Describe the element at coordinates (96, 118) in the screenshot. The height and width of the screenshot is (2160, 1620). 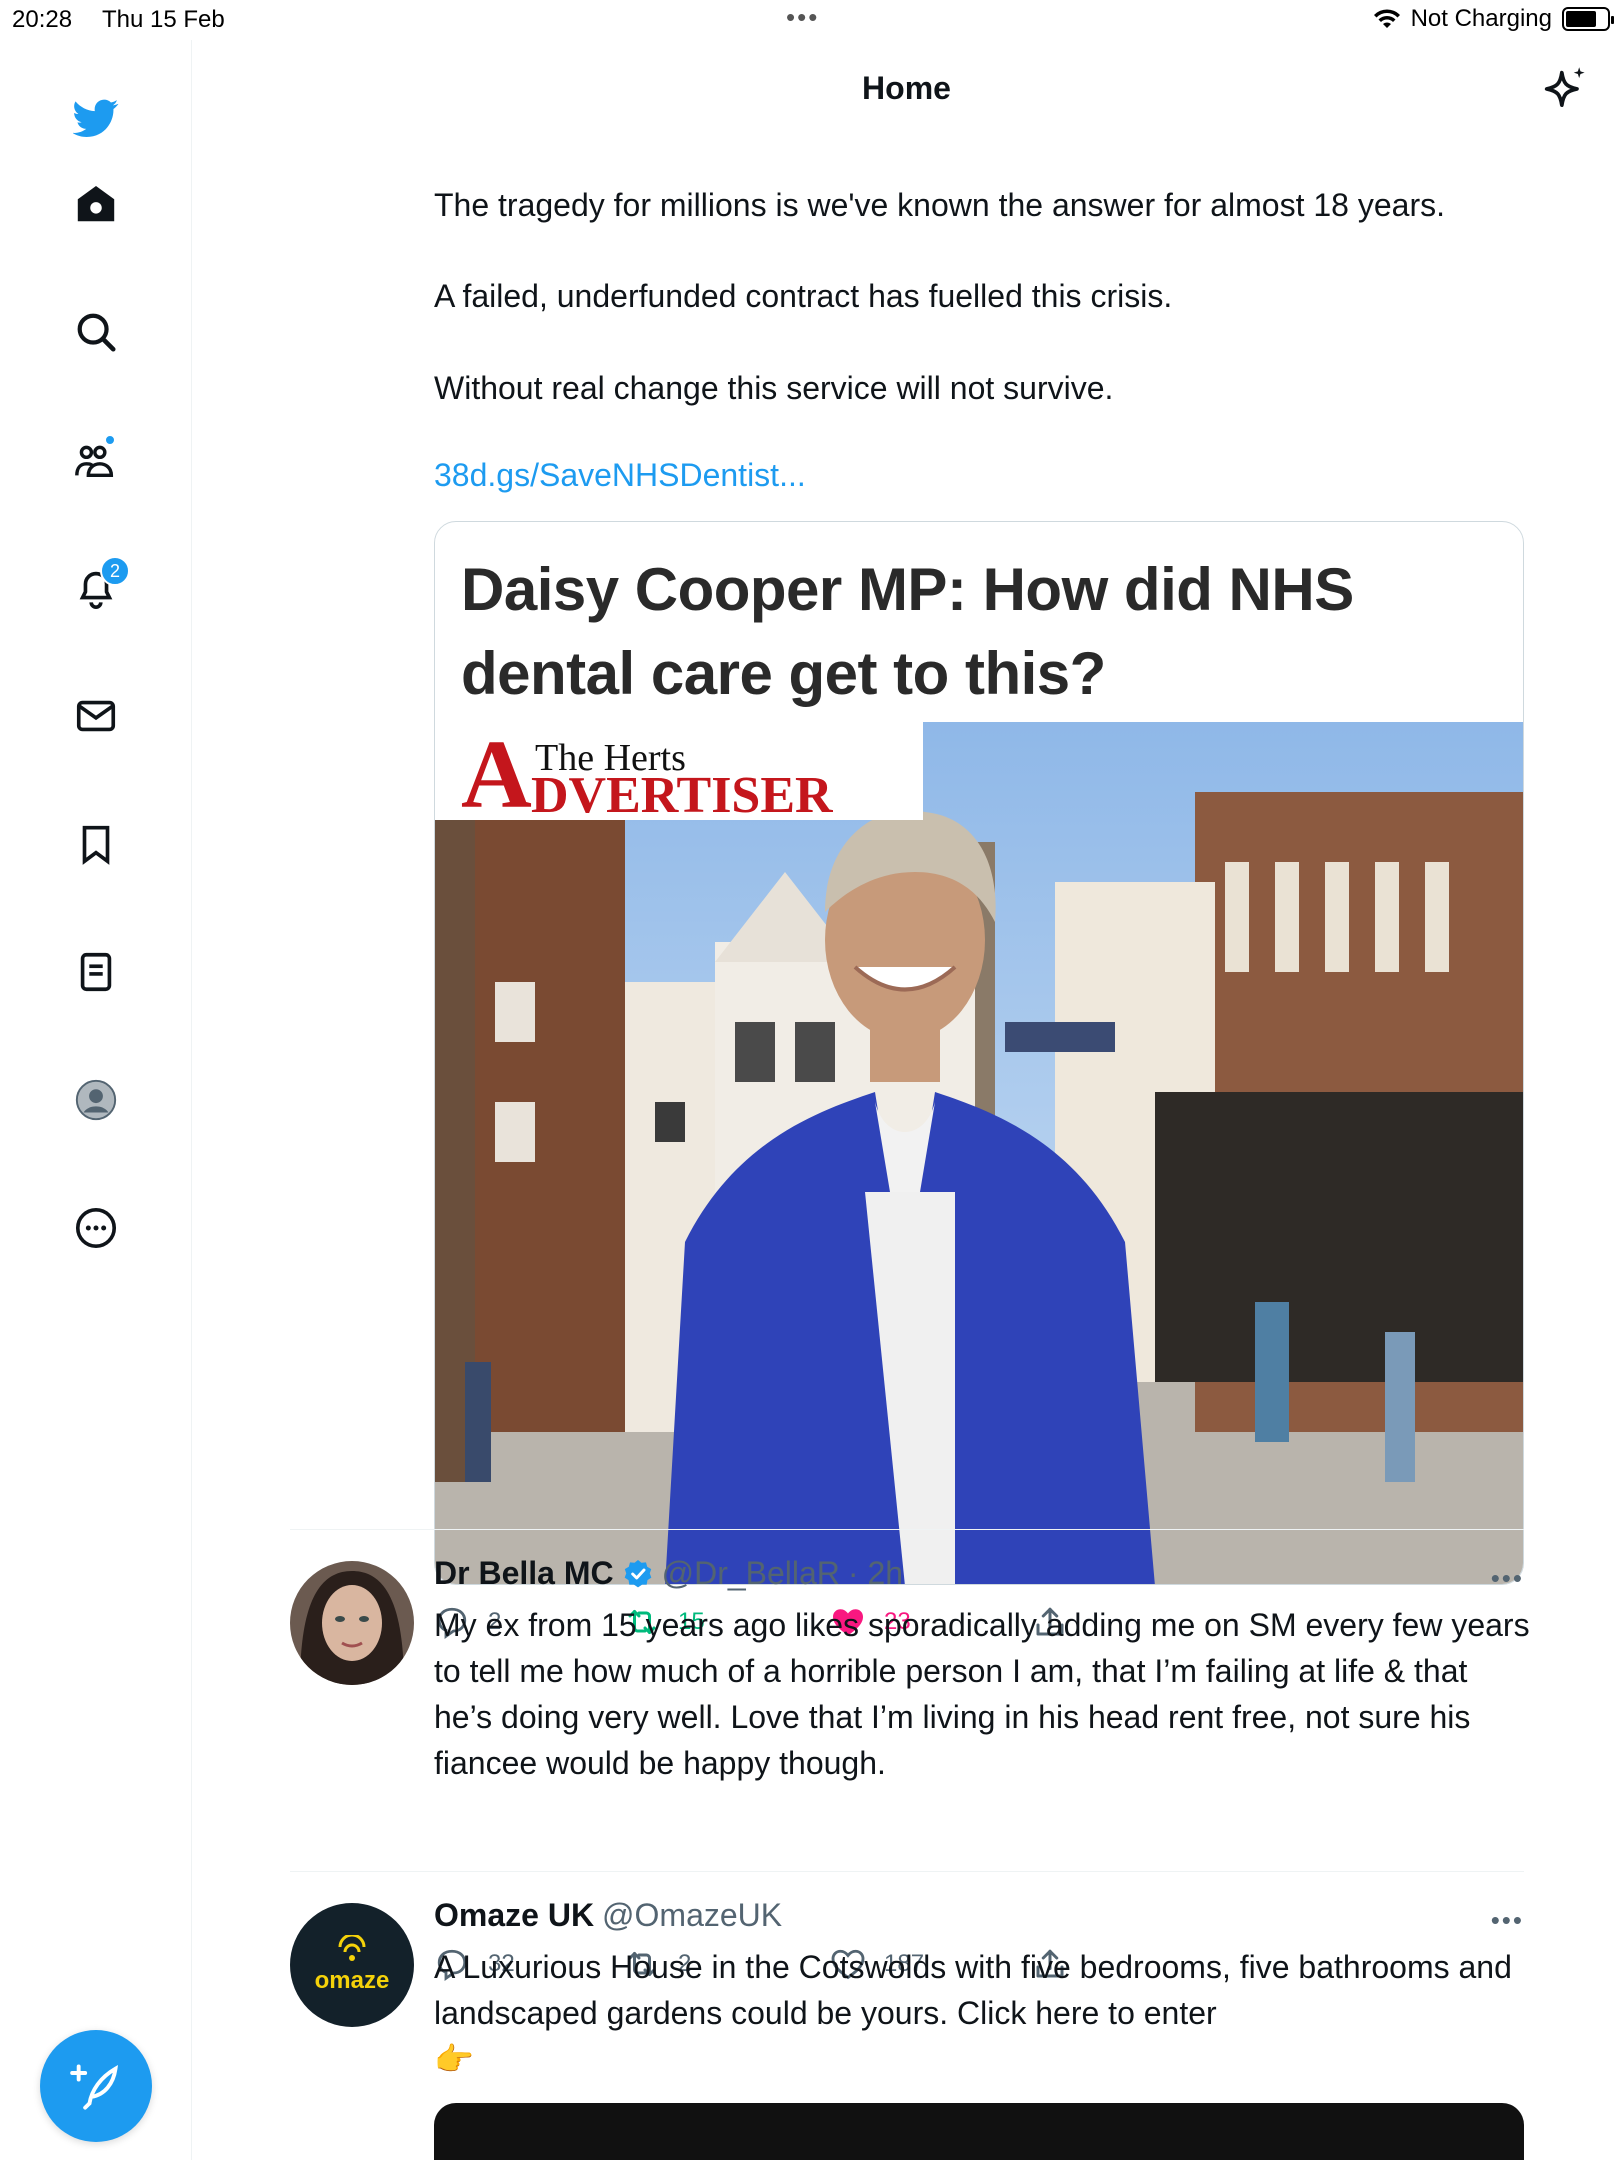
I see `twitter-logo-icon` at that location.